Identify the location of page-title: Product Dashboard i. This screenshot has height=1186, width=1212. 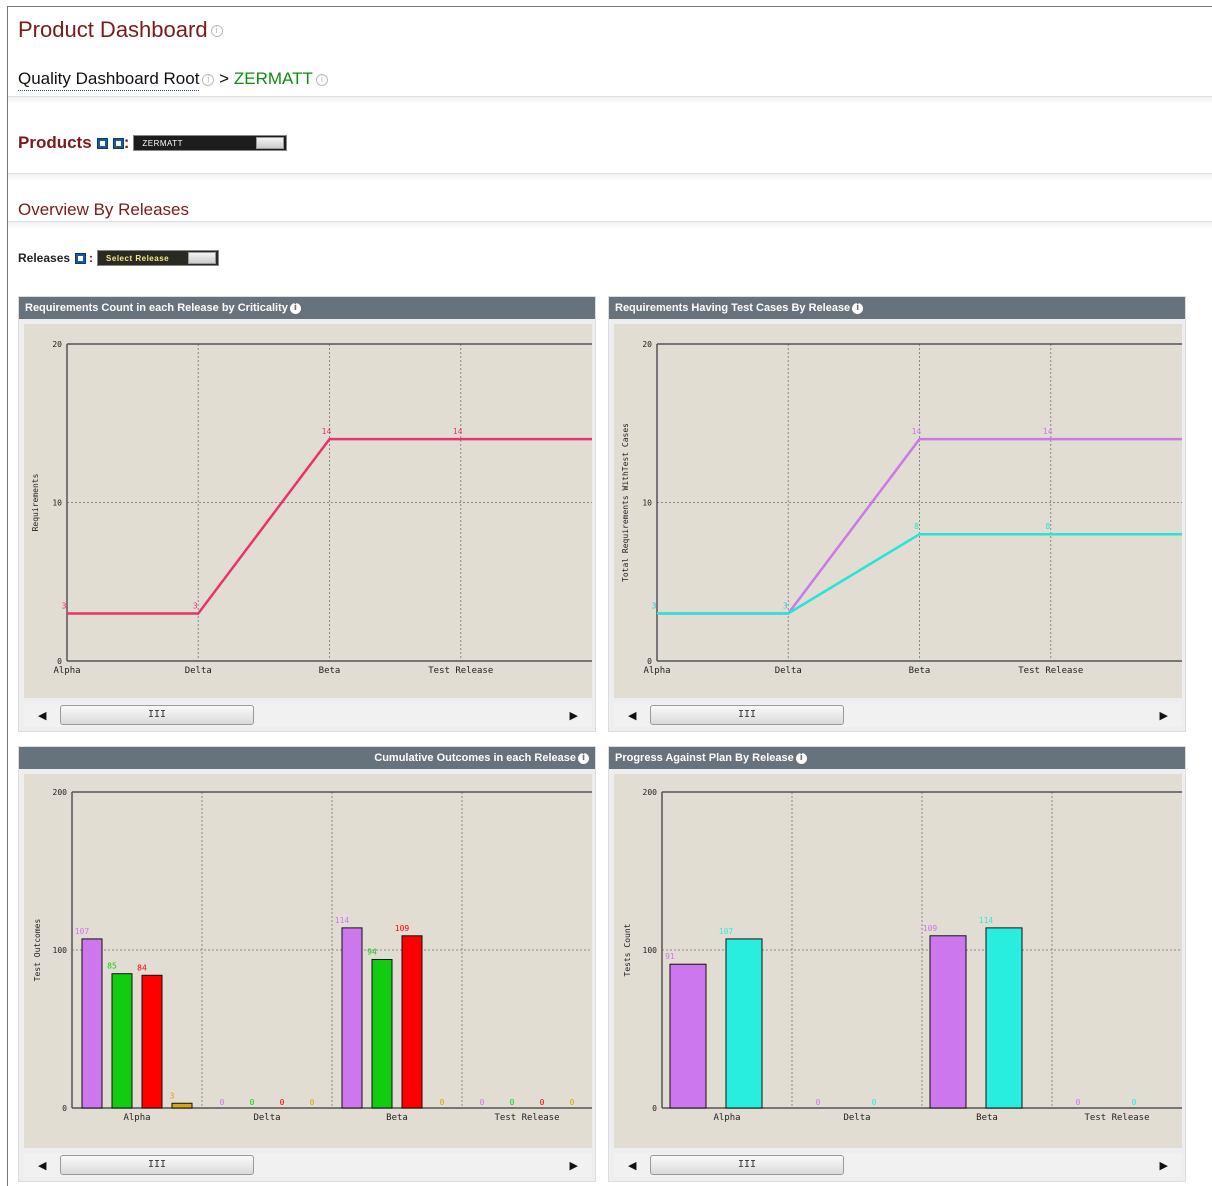
(120, 30).